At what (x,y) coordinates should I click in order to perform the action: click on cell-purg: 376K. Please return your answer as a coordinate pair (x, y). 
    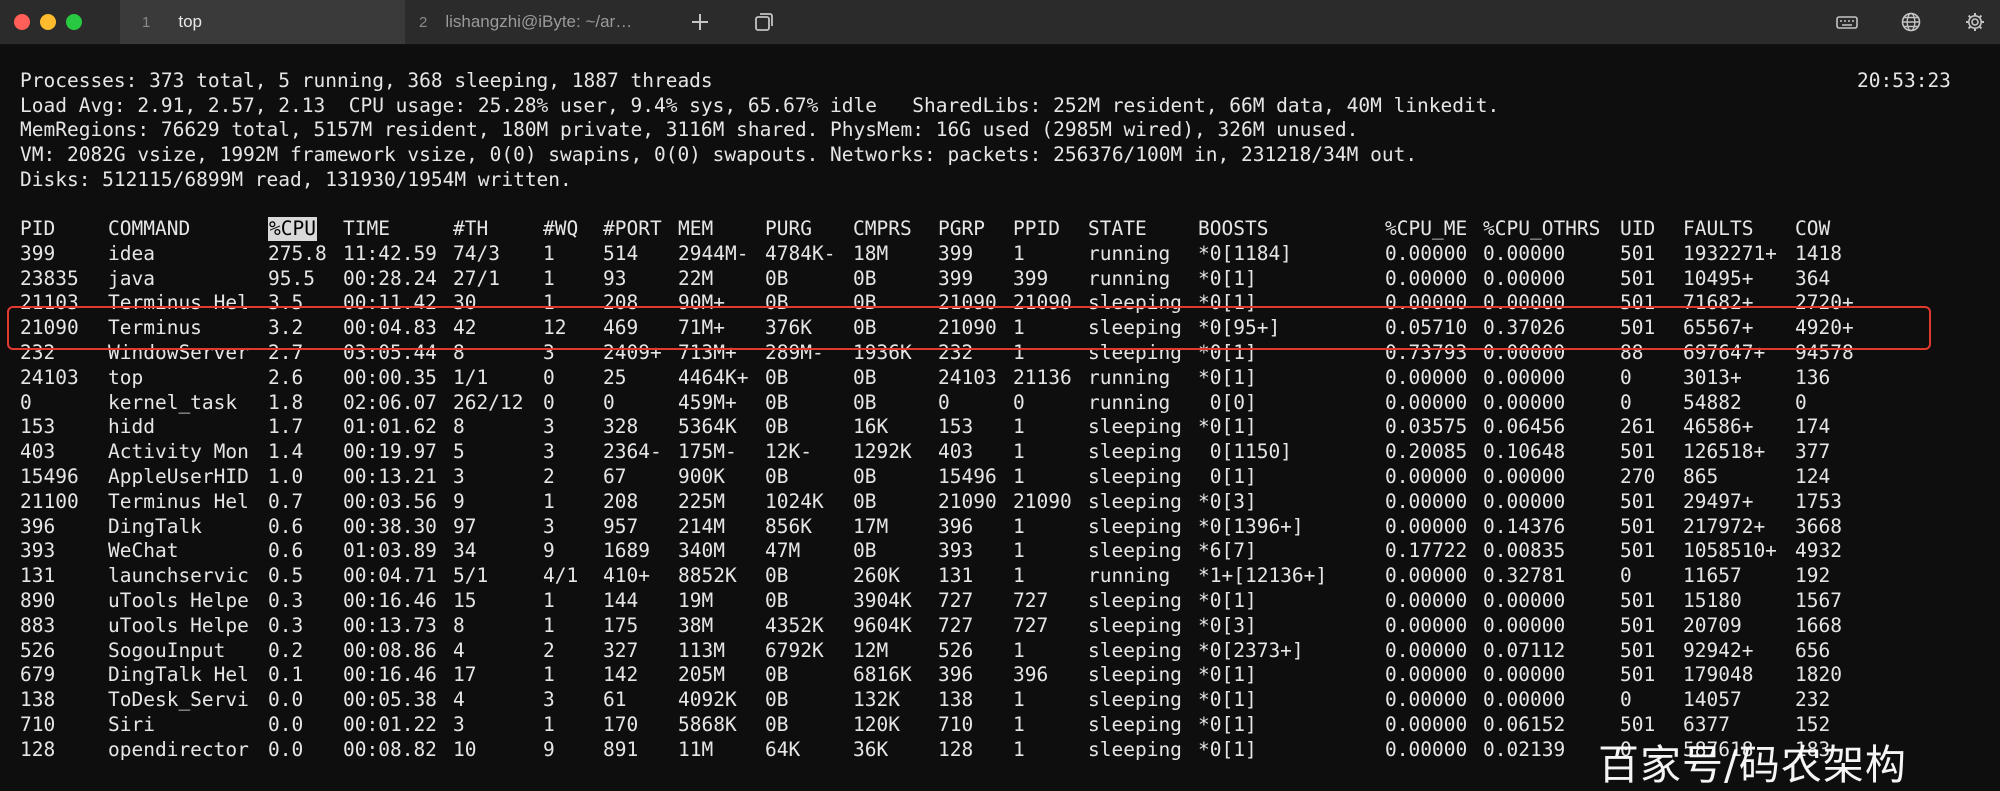
    Looking at the image, I should click on (788, 328).